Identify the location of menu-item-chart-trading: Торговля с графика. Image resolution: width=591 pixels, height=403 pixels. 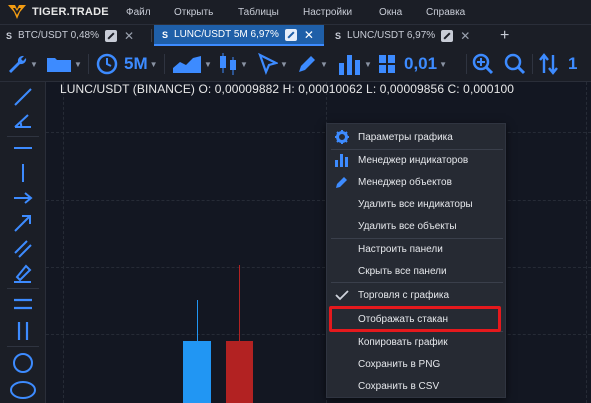
(417, 295).